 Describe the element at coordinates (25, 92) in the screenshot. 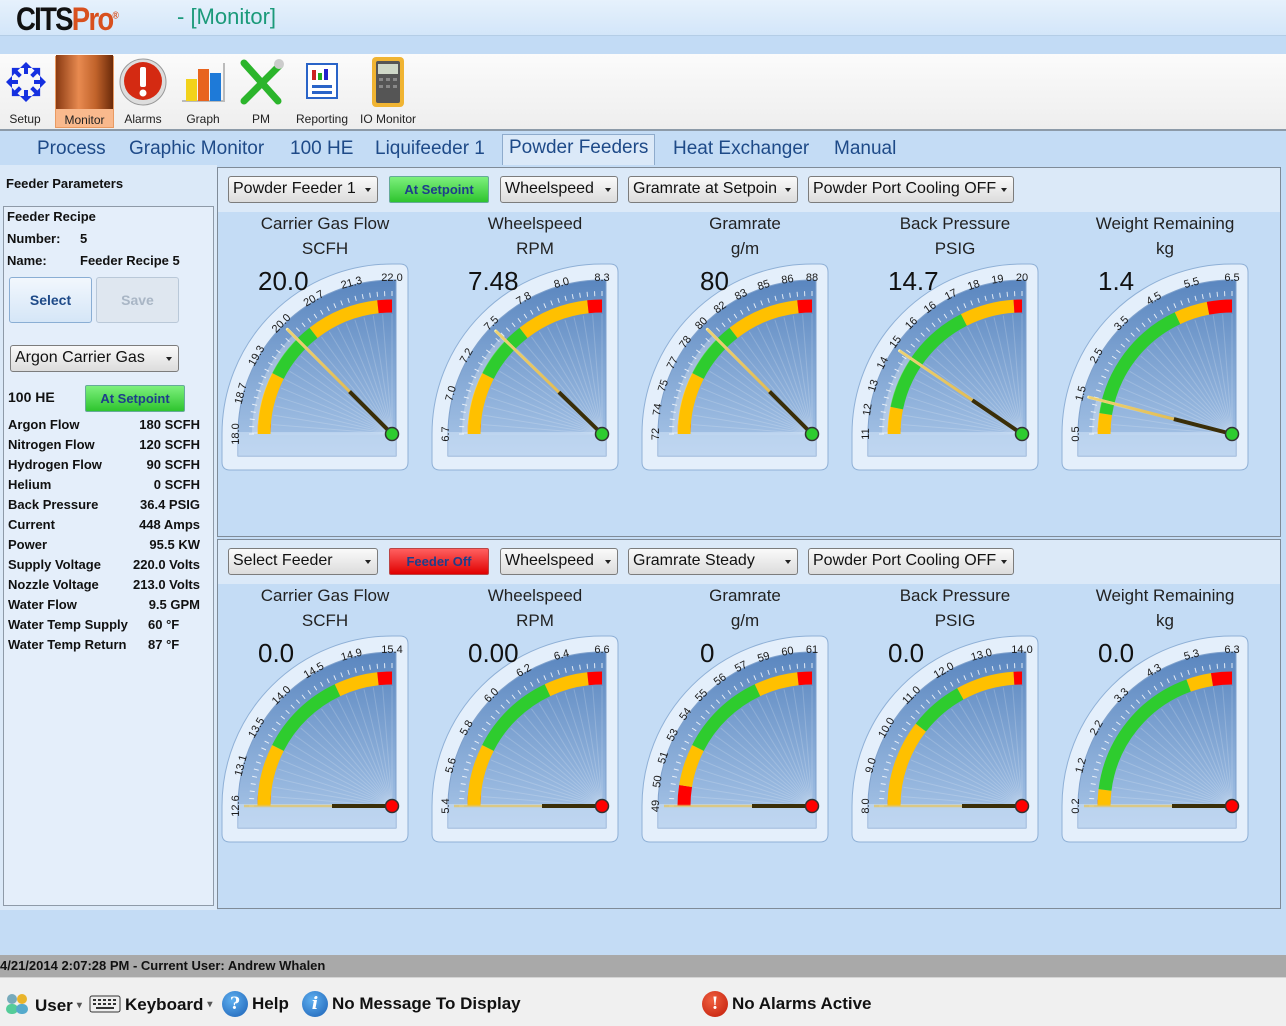

I see `ribbon-setup-button: Setup` at that location.